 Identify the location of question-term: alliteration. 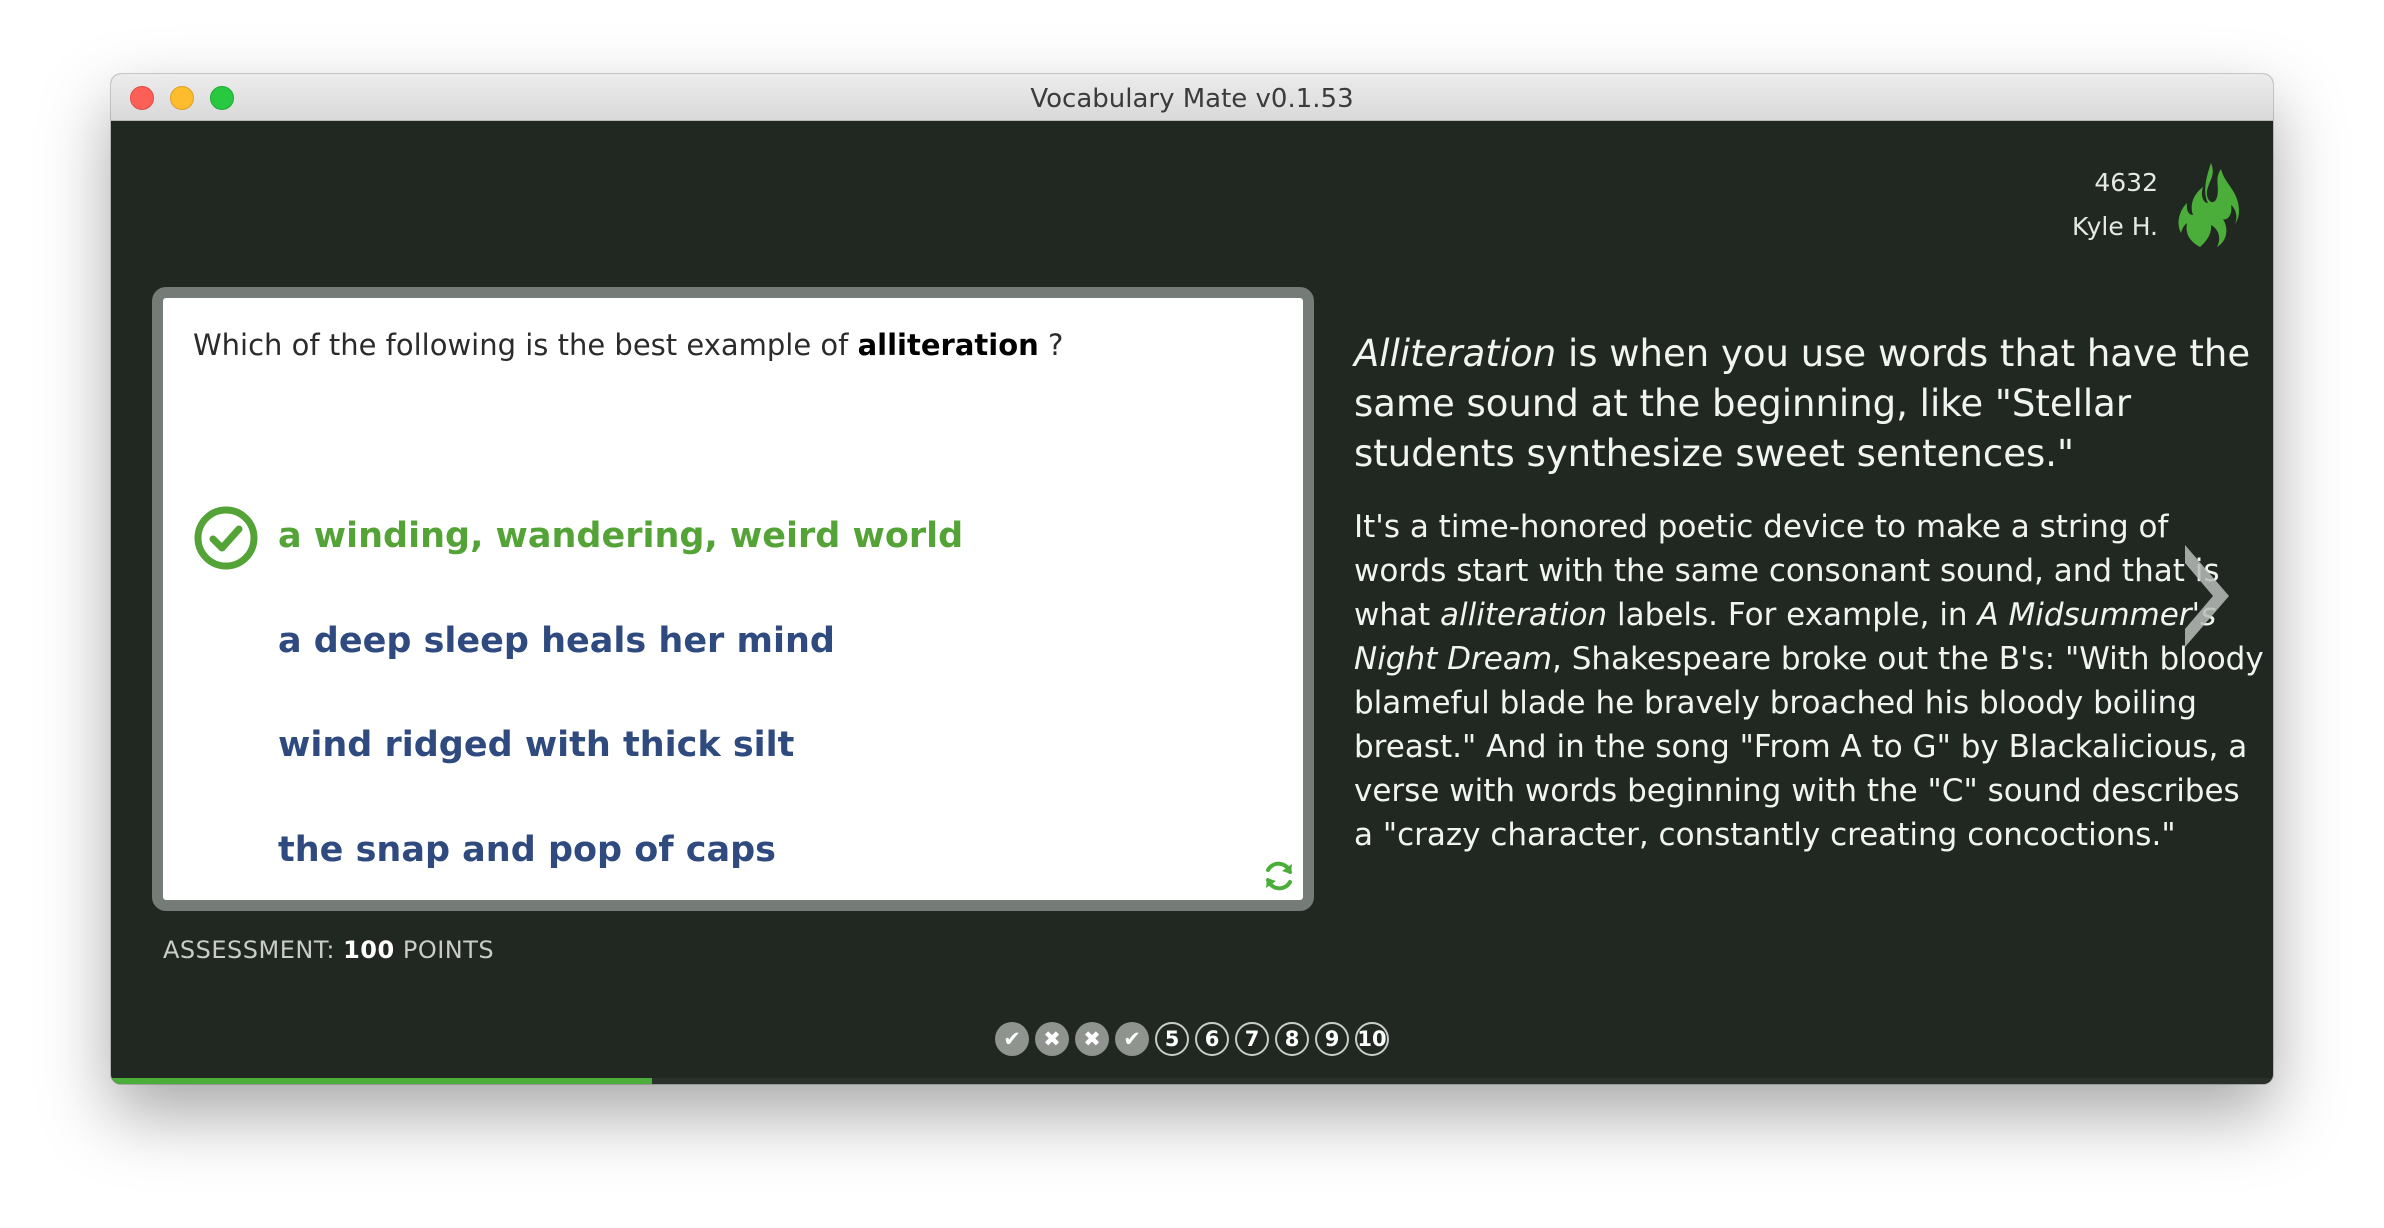
(948, 345).